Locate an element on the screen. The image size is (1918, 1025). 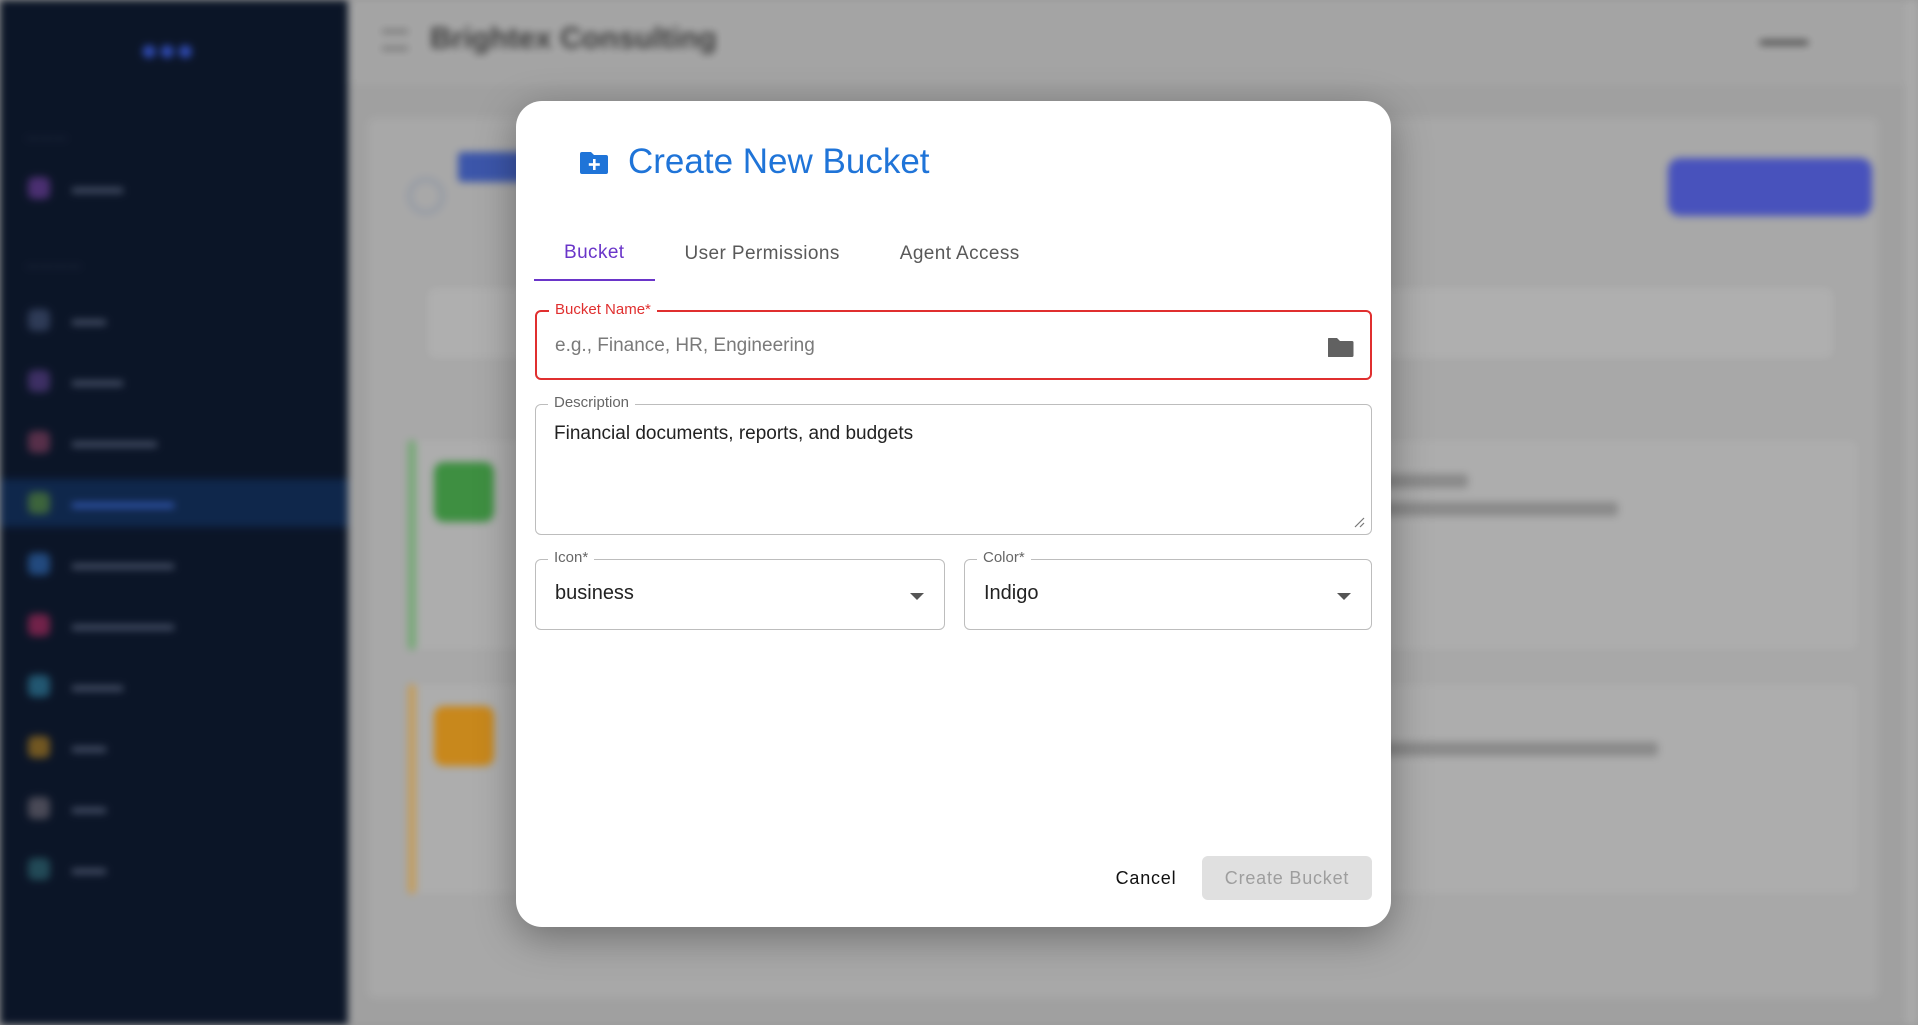
bucket-name-field: Bucket Name* is located at coordinates (953, 340).